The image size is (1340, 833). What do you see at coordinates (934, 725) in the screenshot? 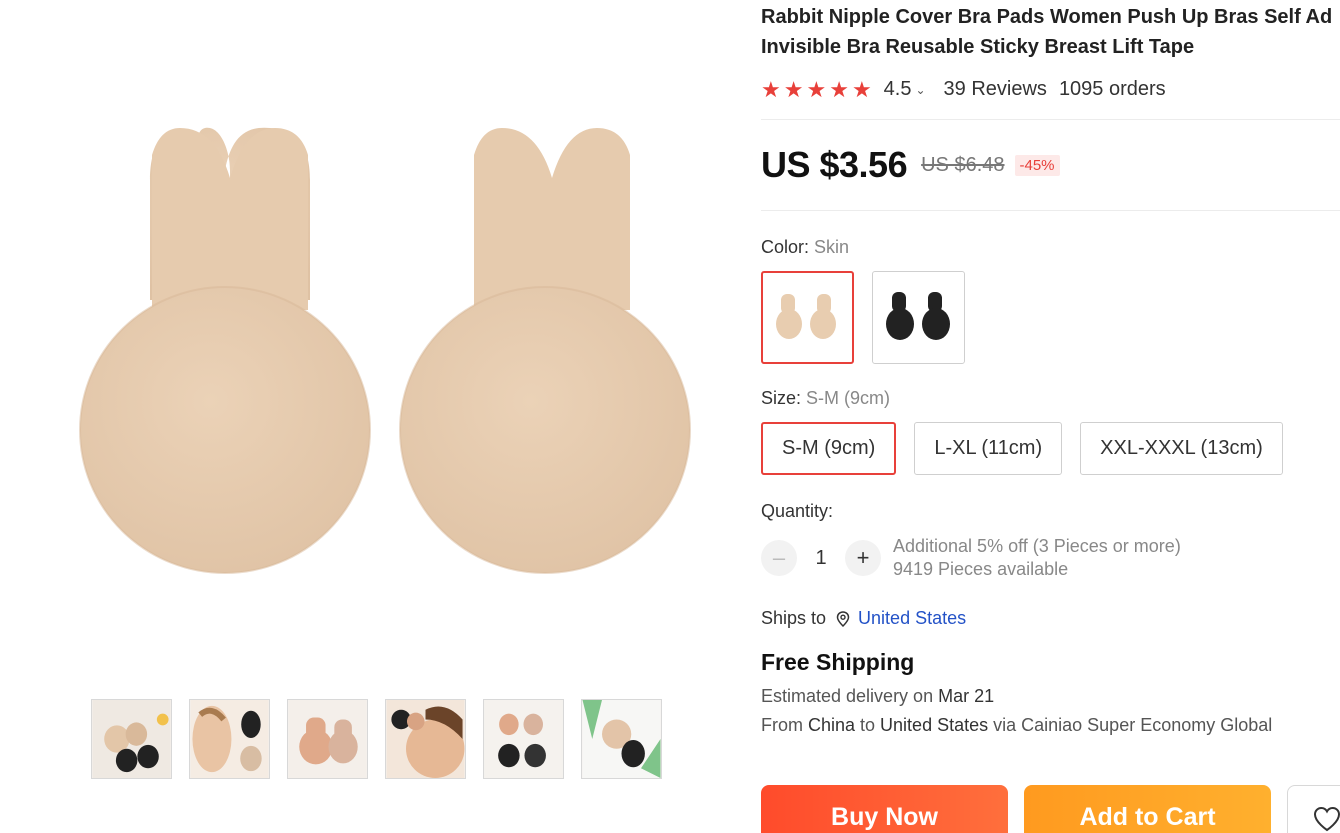
I see `route-destination: United States` at bounding box center [934, 725].